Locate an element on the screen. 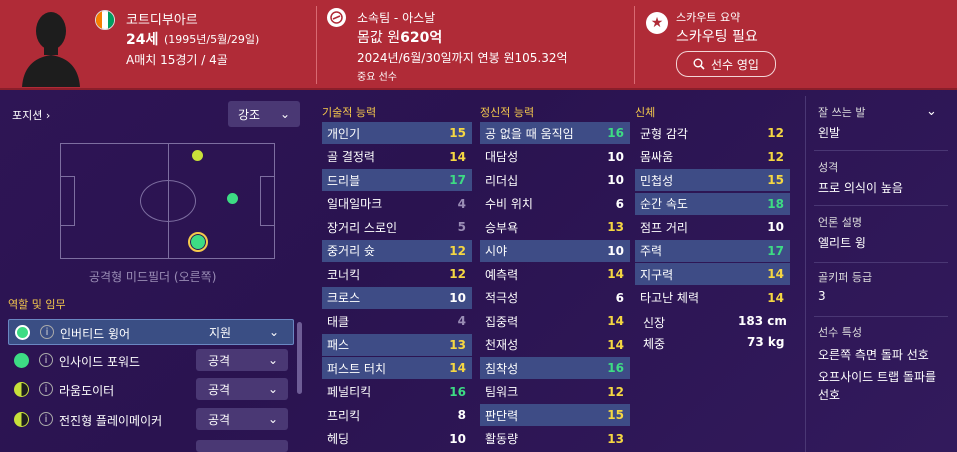 This screenshot has height=452, width=957. attribute-row: 시야 10 is located at coordinates (555, 250).